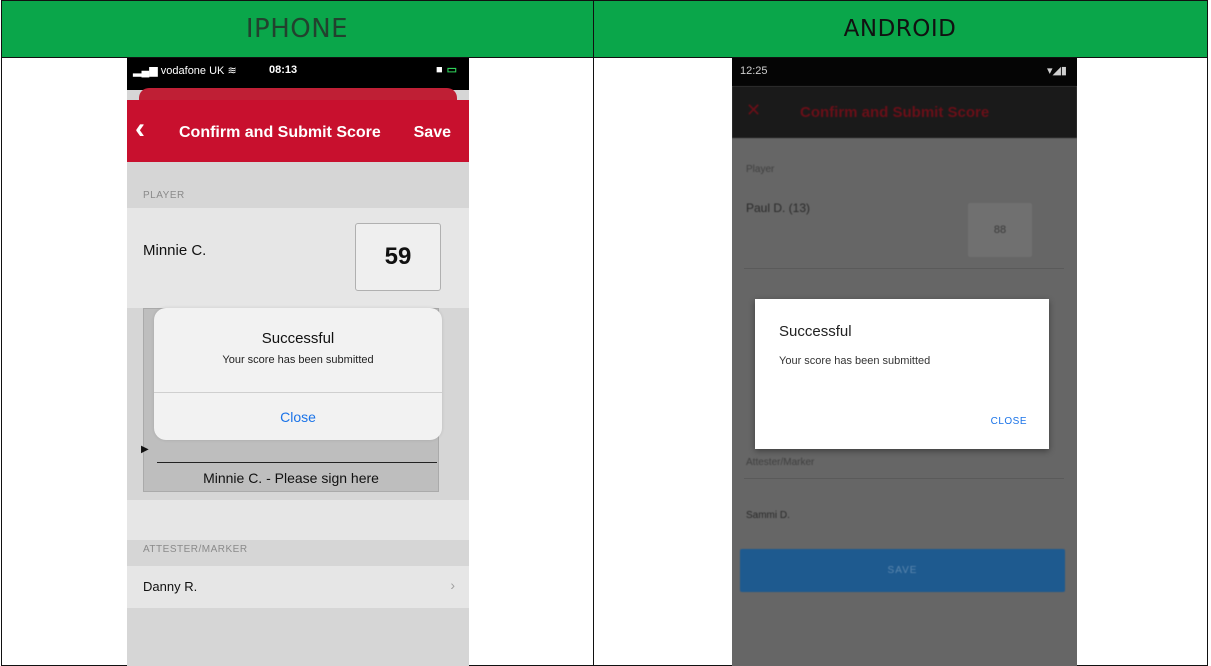 This screenshot has height=666, width=1211. I want to click on status-time: 12:25, so click(754, 71).